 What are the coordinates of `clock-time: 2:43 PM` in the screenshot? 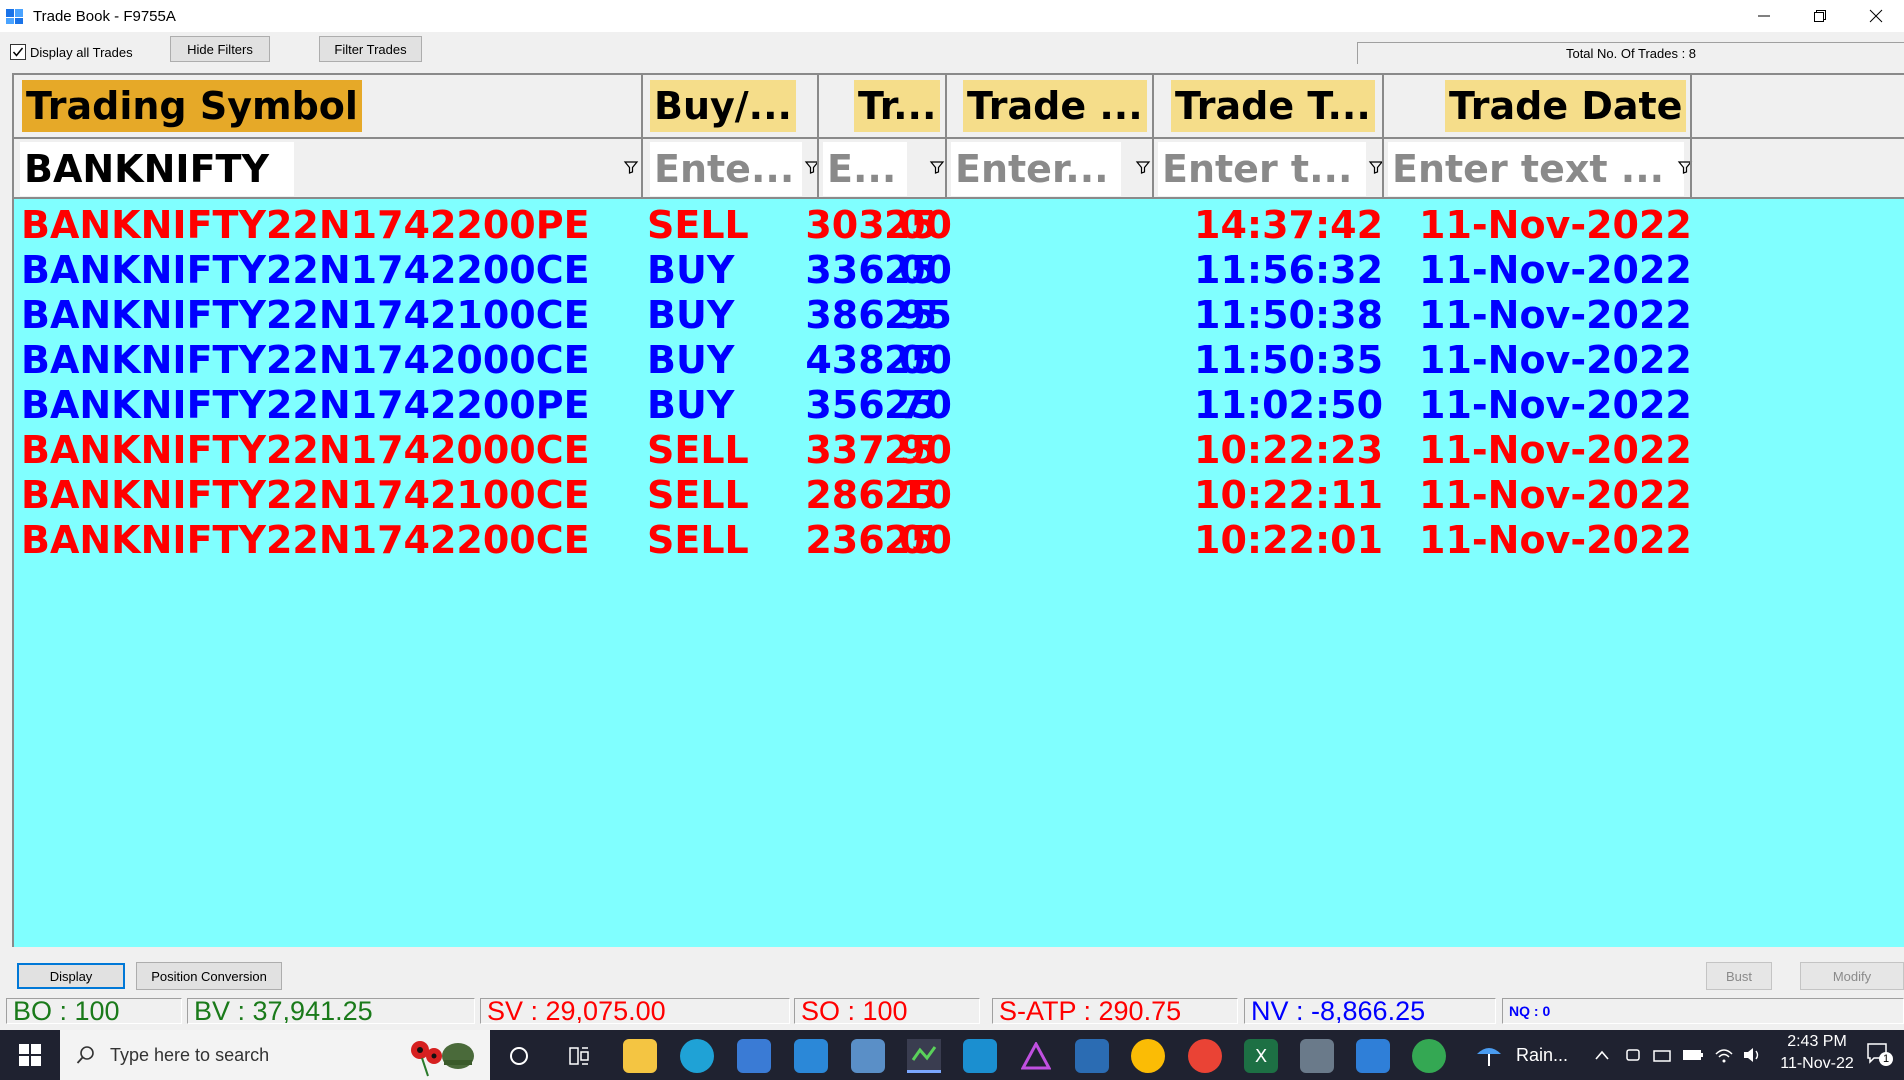 It's located at (1817, 1042).